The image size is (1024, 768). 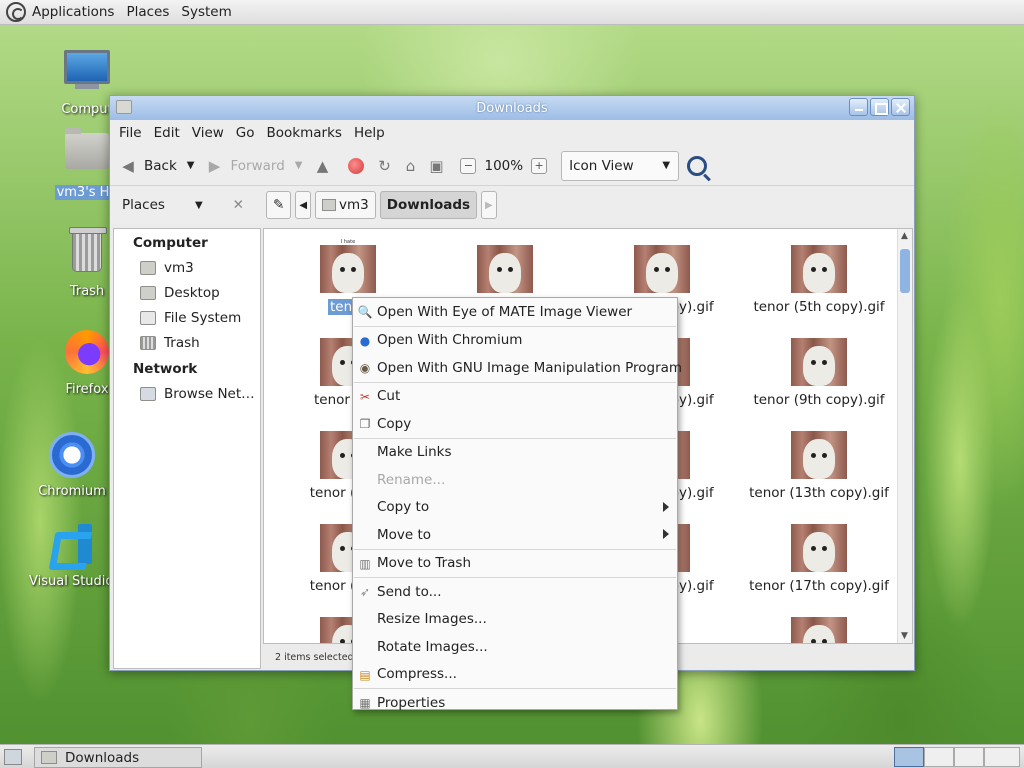 I want to click on file-item: tenor (17th copy).gif, so click(x=819, y=556).